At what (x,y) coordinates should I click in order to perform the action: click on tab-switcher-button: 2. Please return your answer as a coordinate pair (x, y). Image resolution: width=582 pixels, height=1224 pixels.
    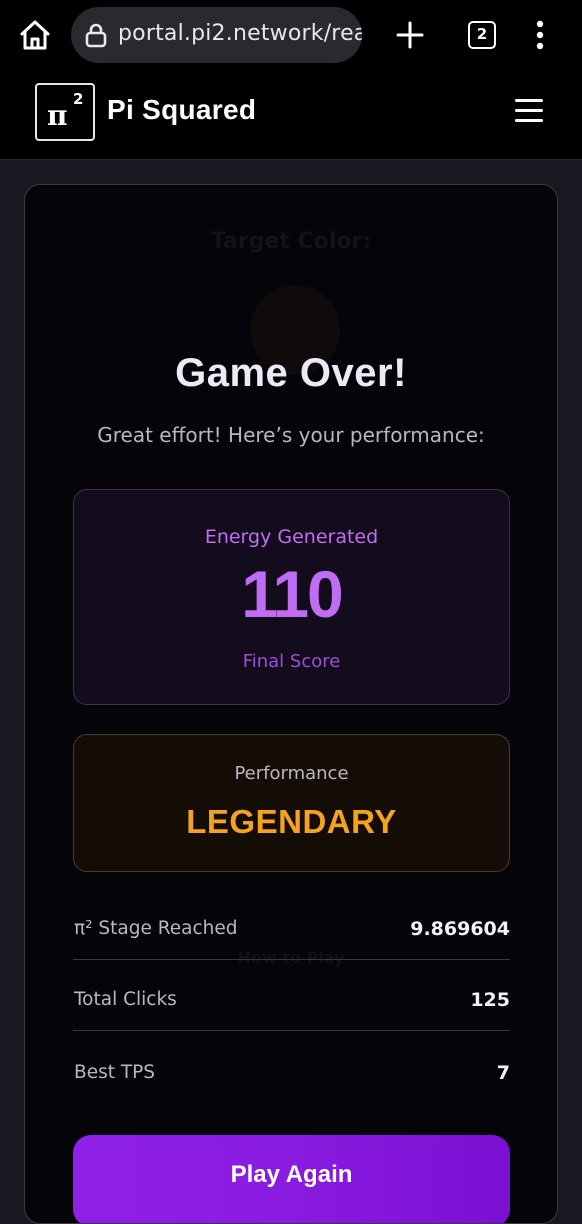
    Looking at the image, I should click on (482, 35).